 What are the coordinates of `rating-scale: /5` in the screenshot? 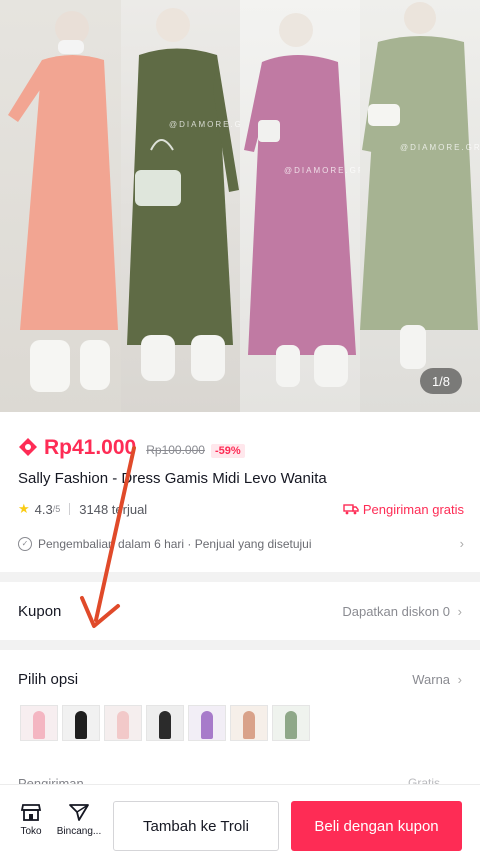 It's located at (56, 509).